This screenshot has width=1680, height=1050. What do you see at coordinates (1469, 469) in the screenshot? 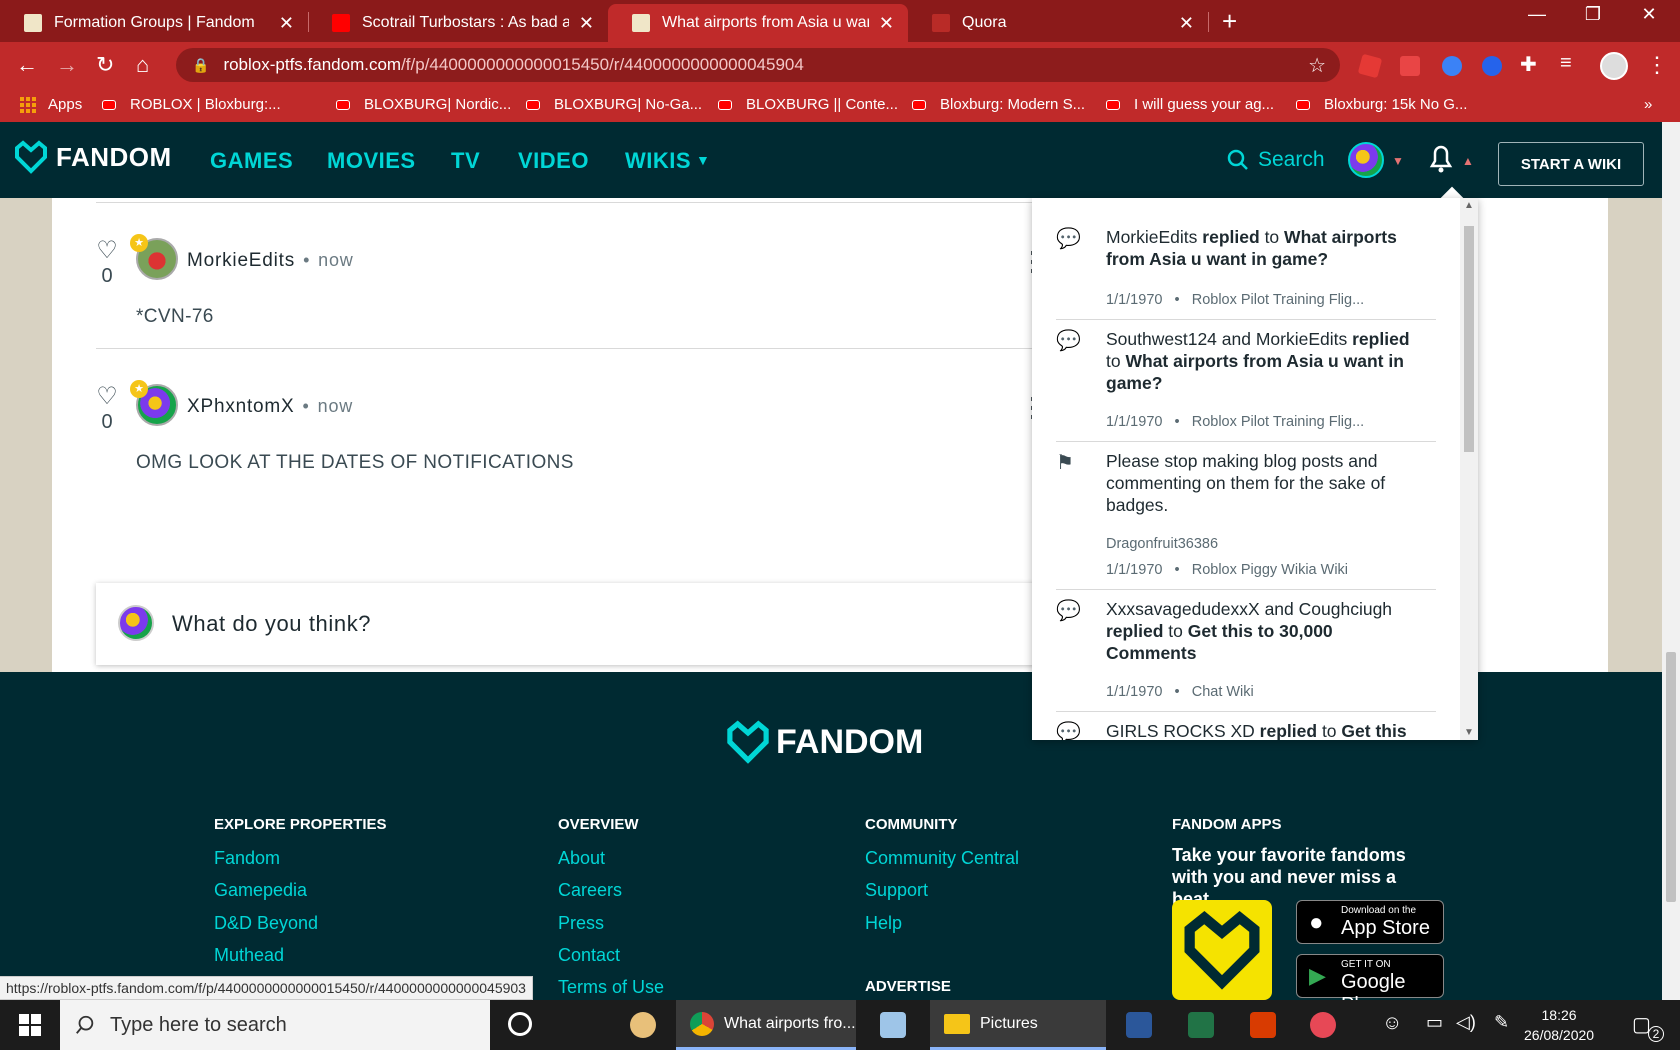
I see `dropdown-scrollbar: ▲ ▼` at bounding box center [1469, 469].